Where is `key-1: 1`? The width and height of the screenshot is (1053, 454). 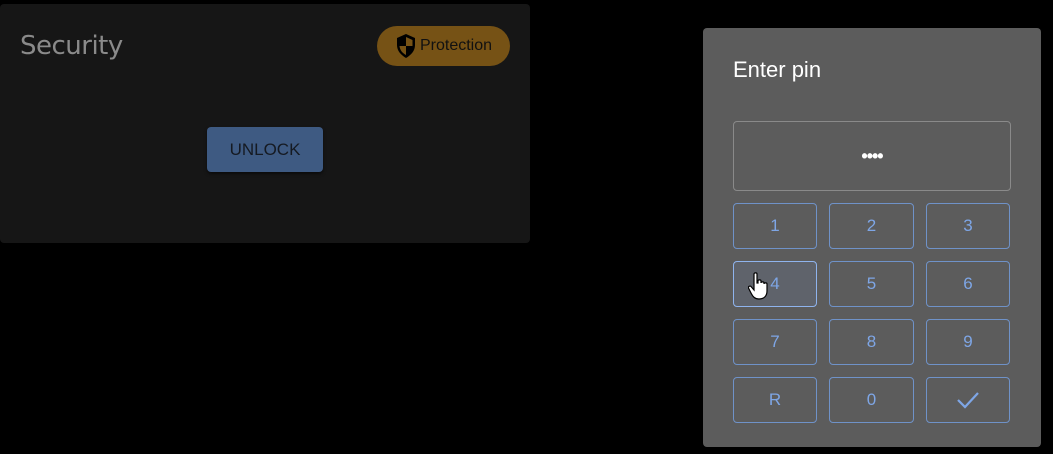 key-1: 1 is located at coordinates (775, 226).